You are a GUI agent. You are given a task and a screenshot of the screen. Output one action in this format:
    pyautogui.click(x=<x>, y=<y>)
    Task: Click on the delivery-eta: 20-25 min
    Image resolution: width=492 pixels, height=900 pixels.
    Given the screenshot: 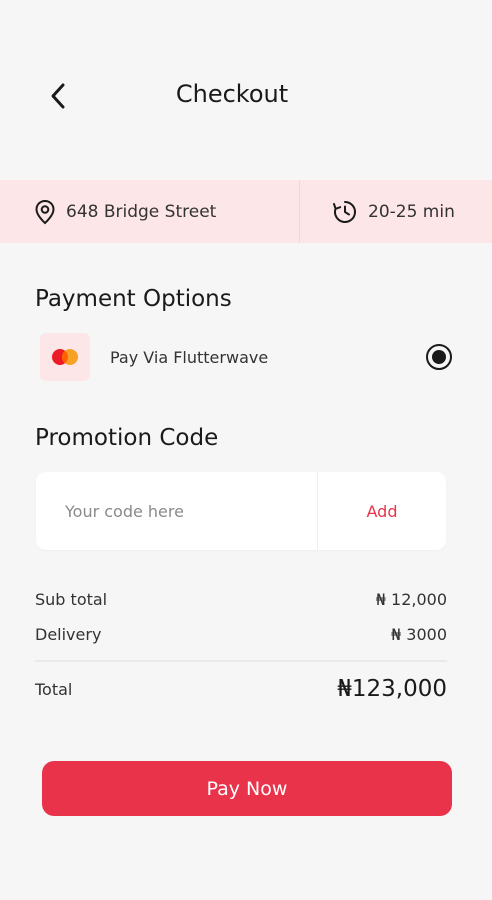 What is the action you would take?
    pyautogui.click(x=396, y=211)
    